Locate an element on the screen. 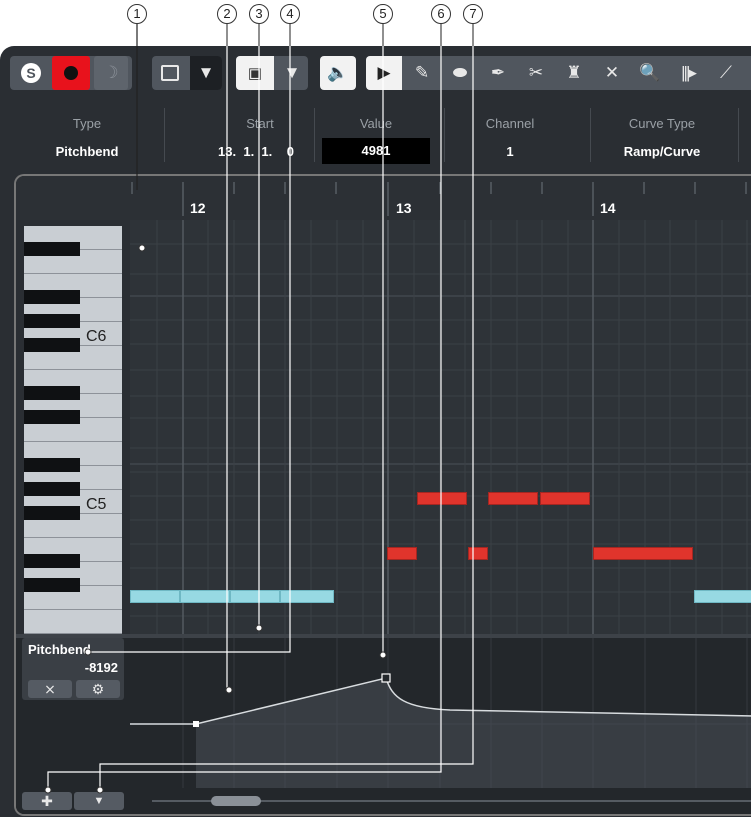  editor-bottom-bar: ✚ ▼ is located at coordinates (383, 801).